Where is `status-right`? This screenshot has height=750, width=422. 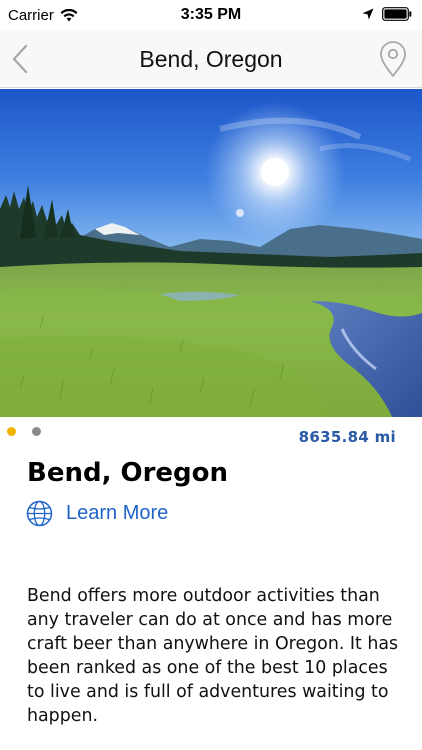
status-right is located at coordinates (387, 14).